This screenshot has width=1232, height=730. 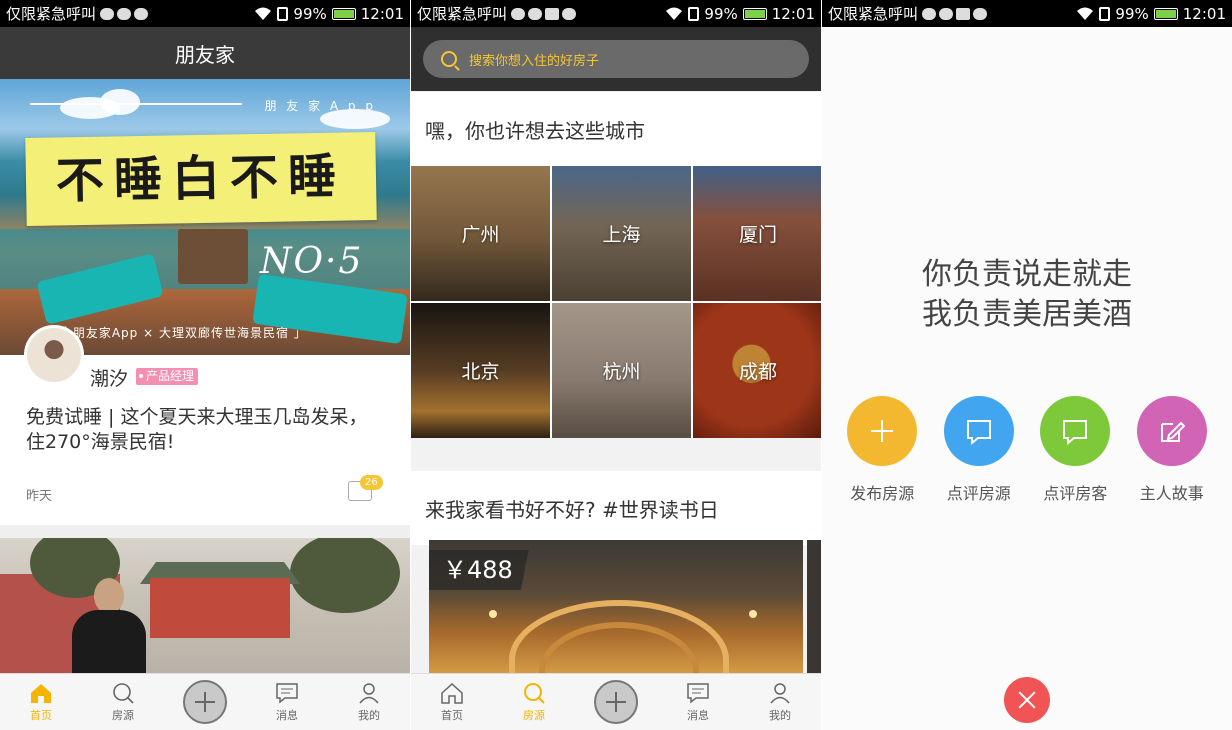 I want to click on edit-icon, so click(x=1171, y=431).